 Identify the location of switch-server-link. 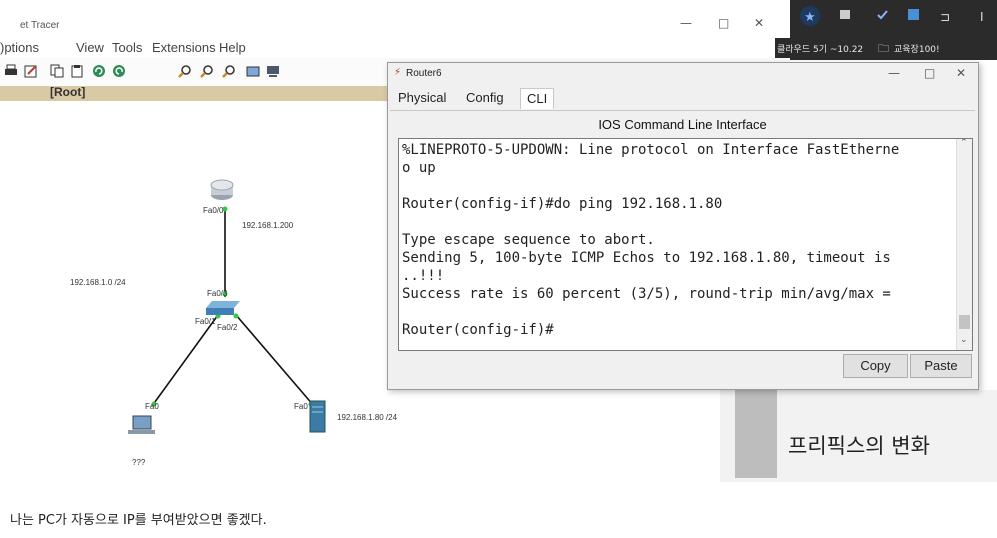
(275, 360).